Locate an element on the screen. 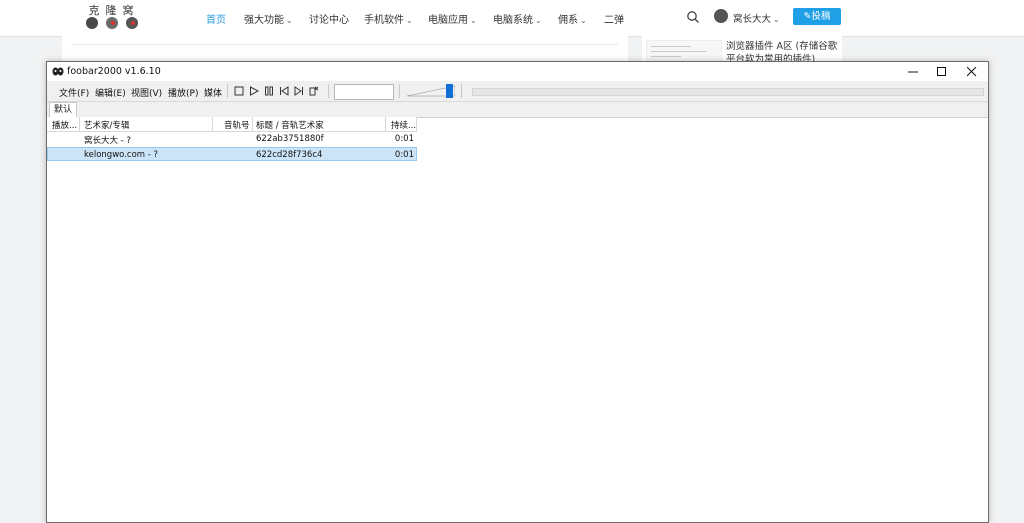  previous-icon is located at coordinates (284, 91).